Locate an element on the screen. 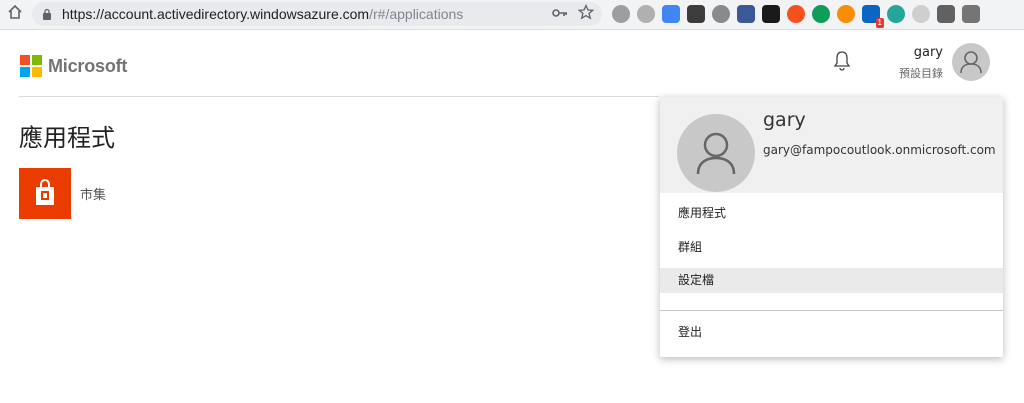 The height and width of the screenshot is (403, 1024). home-icon is located at coordinates (15, 15).